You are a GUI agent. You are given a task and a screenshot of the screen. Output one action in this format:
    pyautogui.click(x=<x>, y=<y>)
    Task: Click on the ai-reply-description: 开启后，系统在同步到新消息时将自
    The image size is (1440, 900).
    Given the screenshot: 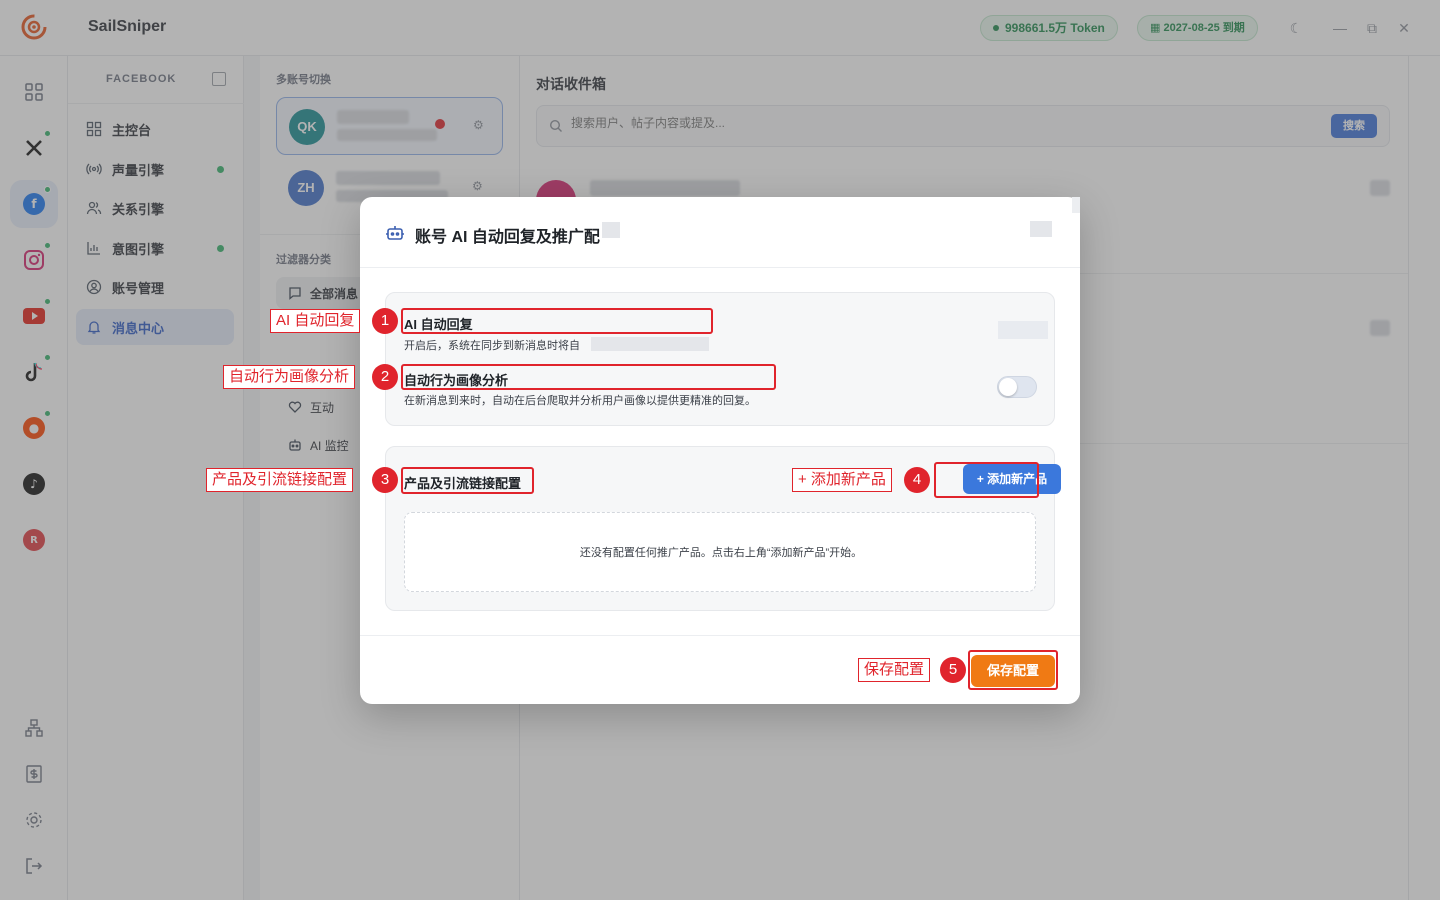 What is the action you would take?
    pyautogui.click(x=492, y=346)
    